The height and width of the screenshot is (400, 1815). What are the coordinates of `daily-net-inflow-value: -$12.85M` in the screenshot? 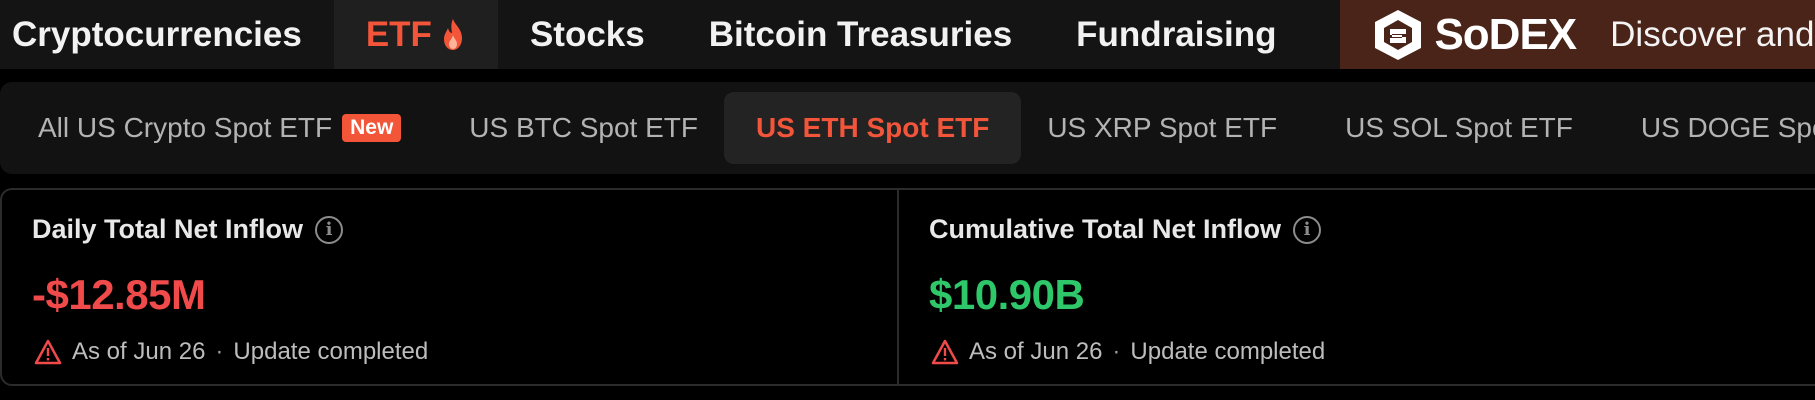 It's located at (119, 294).